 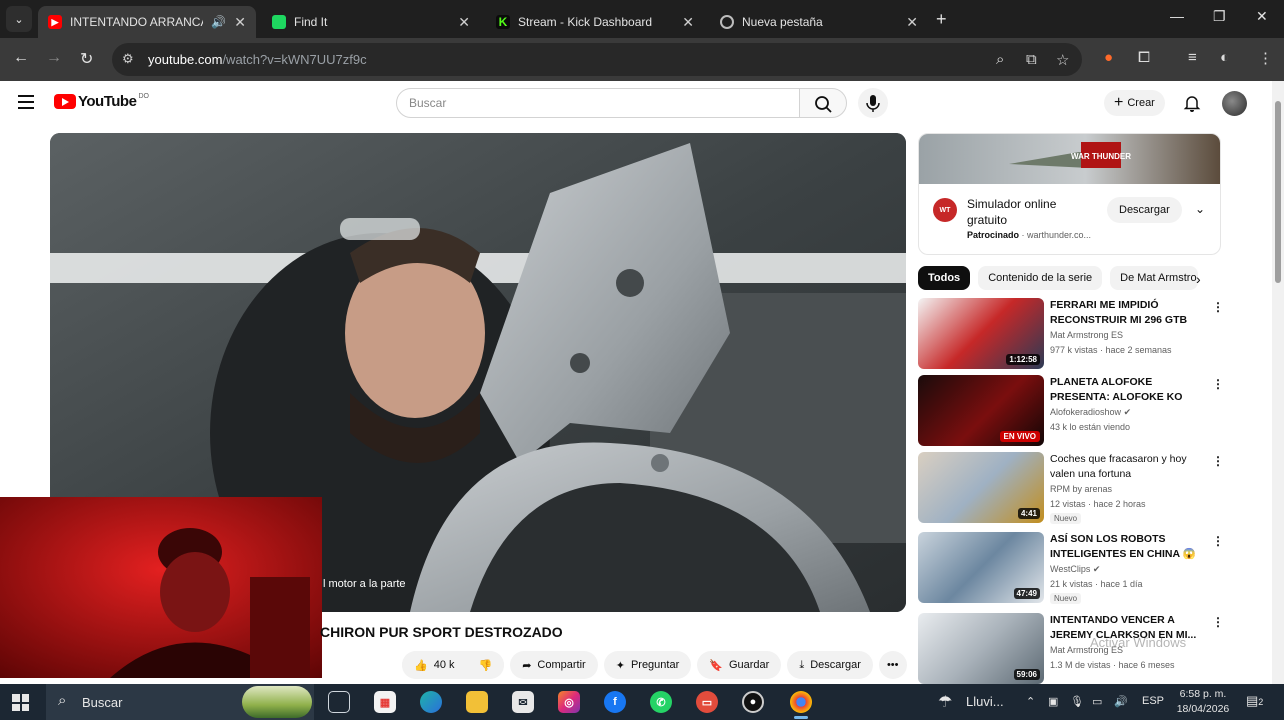 I want to click on whatsapp-icon: ✆, so click(x=661, y=702).